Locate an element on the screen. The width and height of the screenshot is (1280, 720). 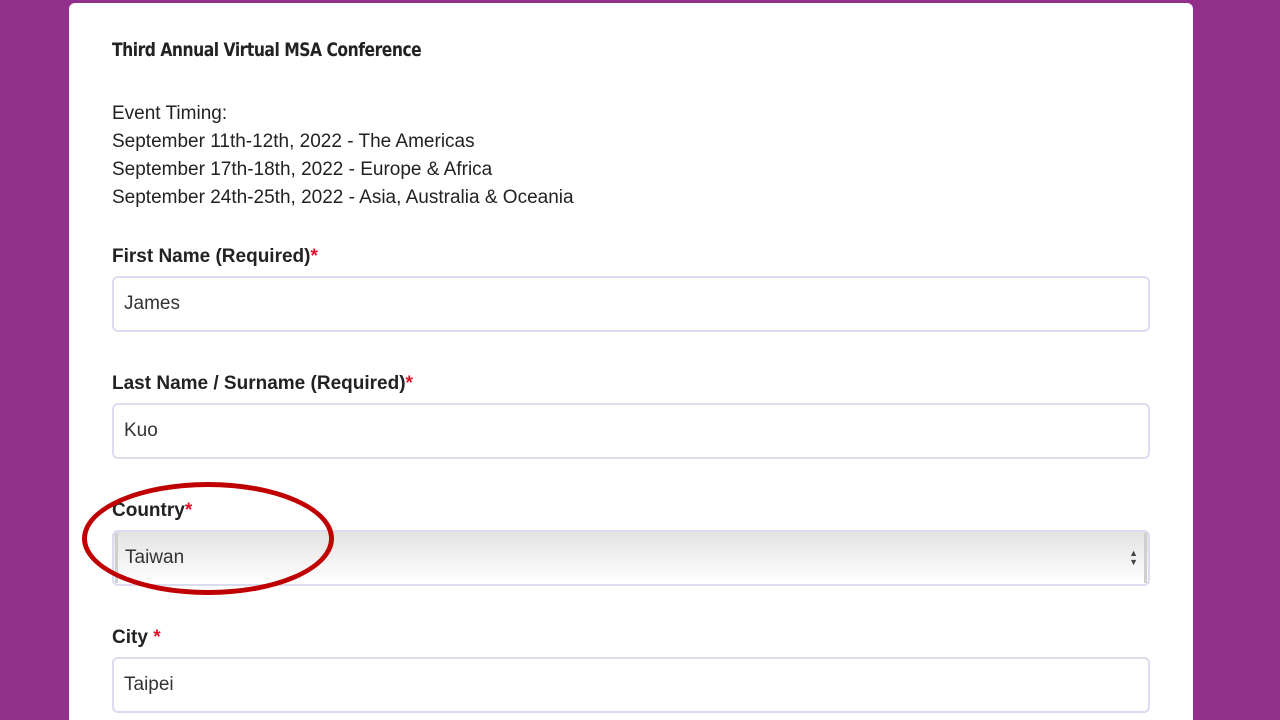
last-name-label: Last Name / Surname (Required)* is located at coordinates (262, 384).